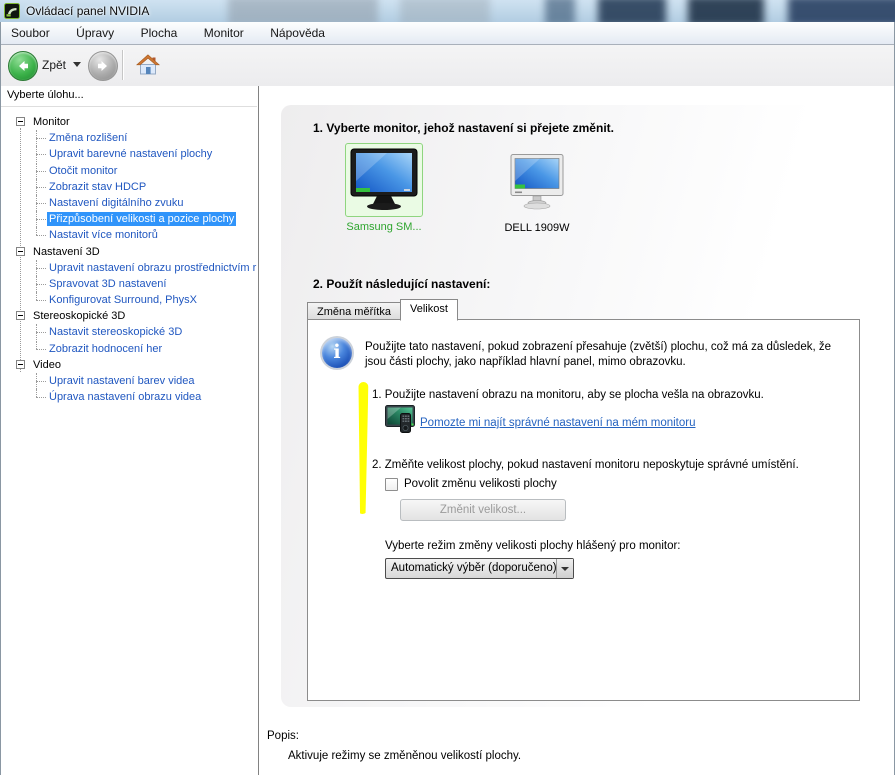  Describe the element at coordinates (54, 65) in the screenshot. I see `back-button-label: Zpět` at that location.